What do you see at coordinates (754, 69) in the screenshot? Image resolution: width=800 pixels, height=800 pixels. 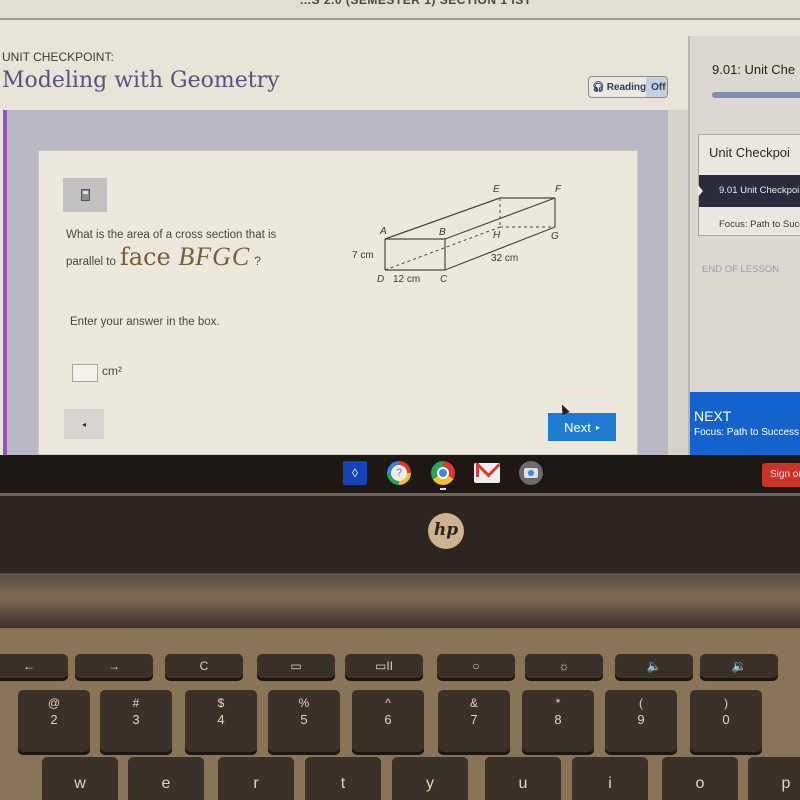 I see `sidebar-title: 9.01: Unit Che` at bounding box center [754, 69].